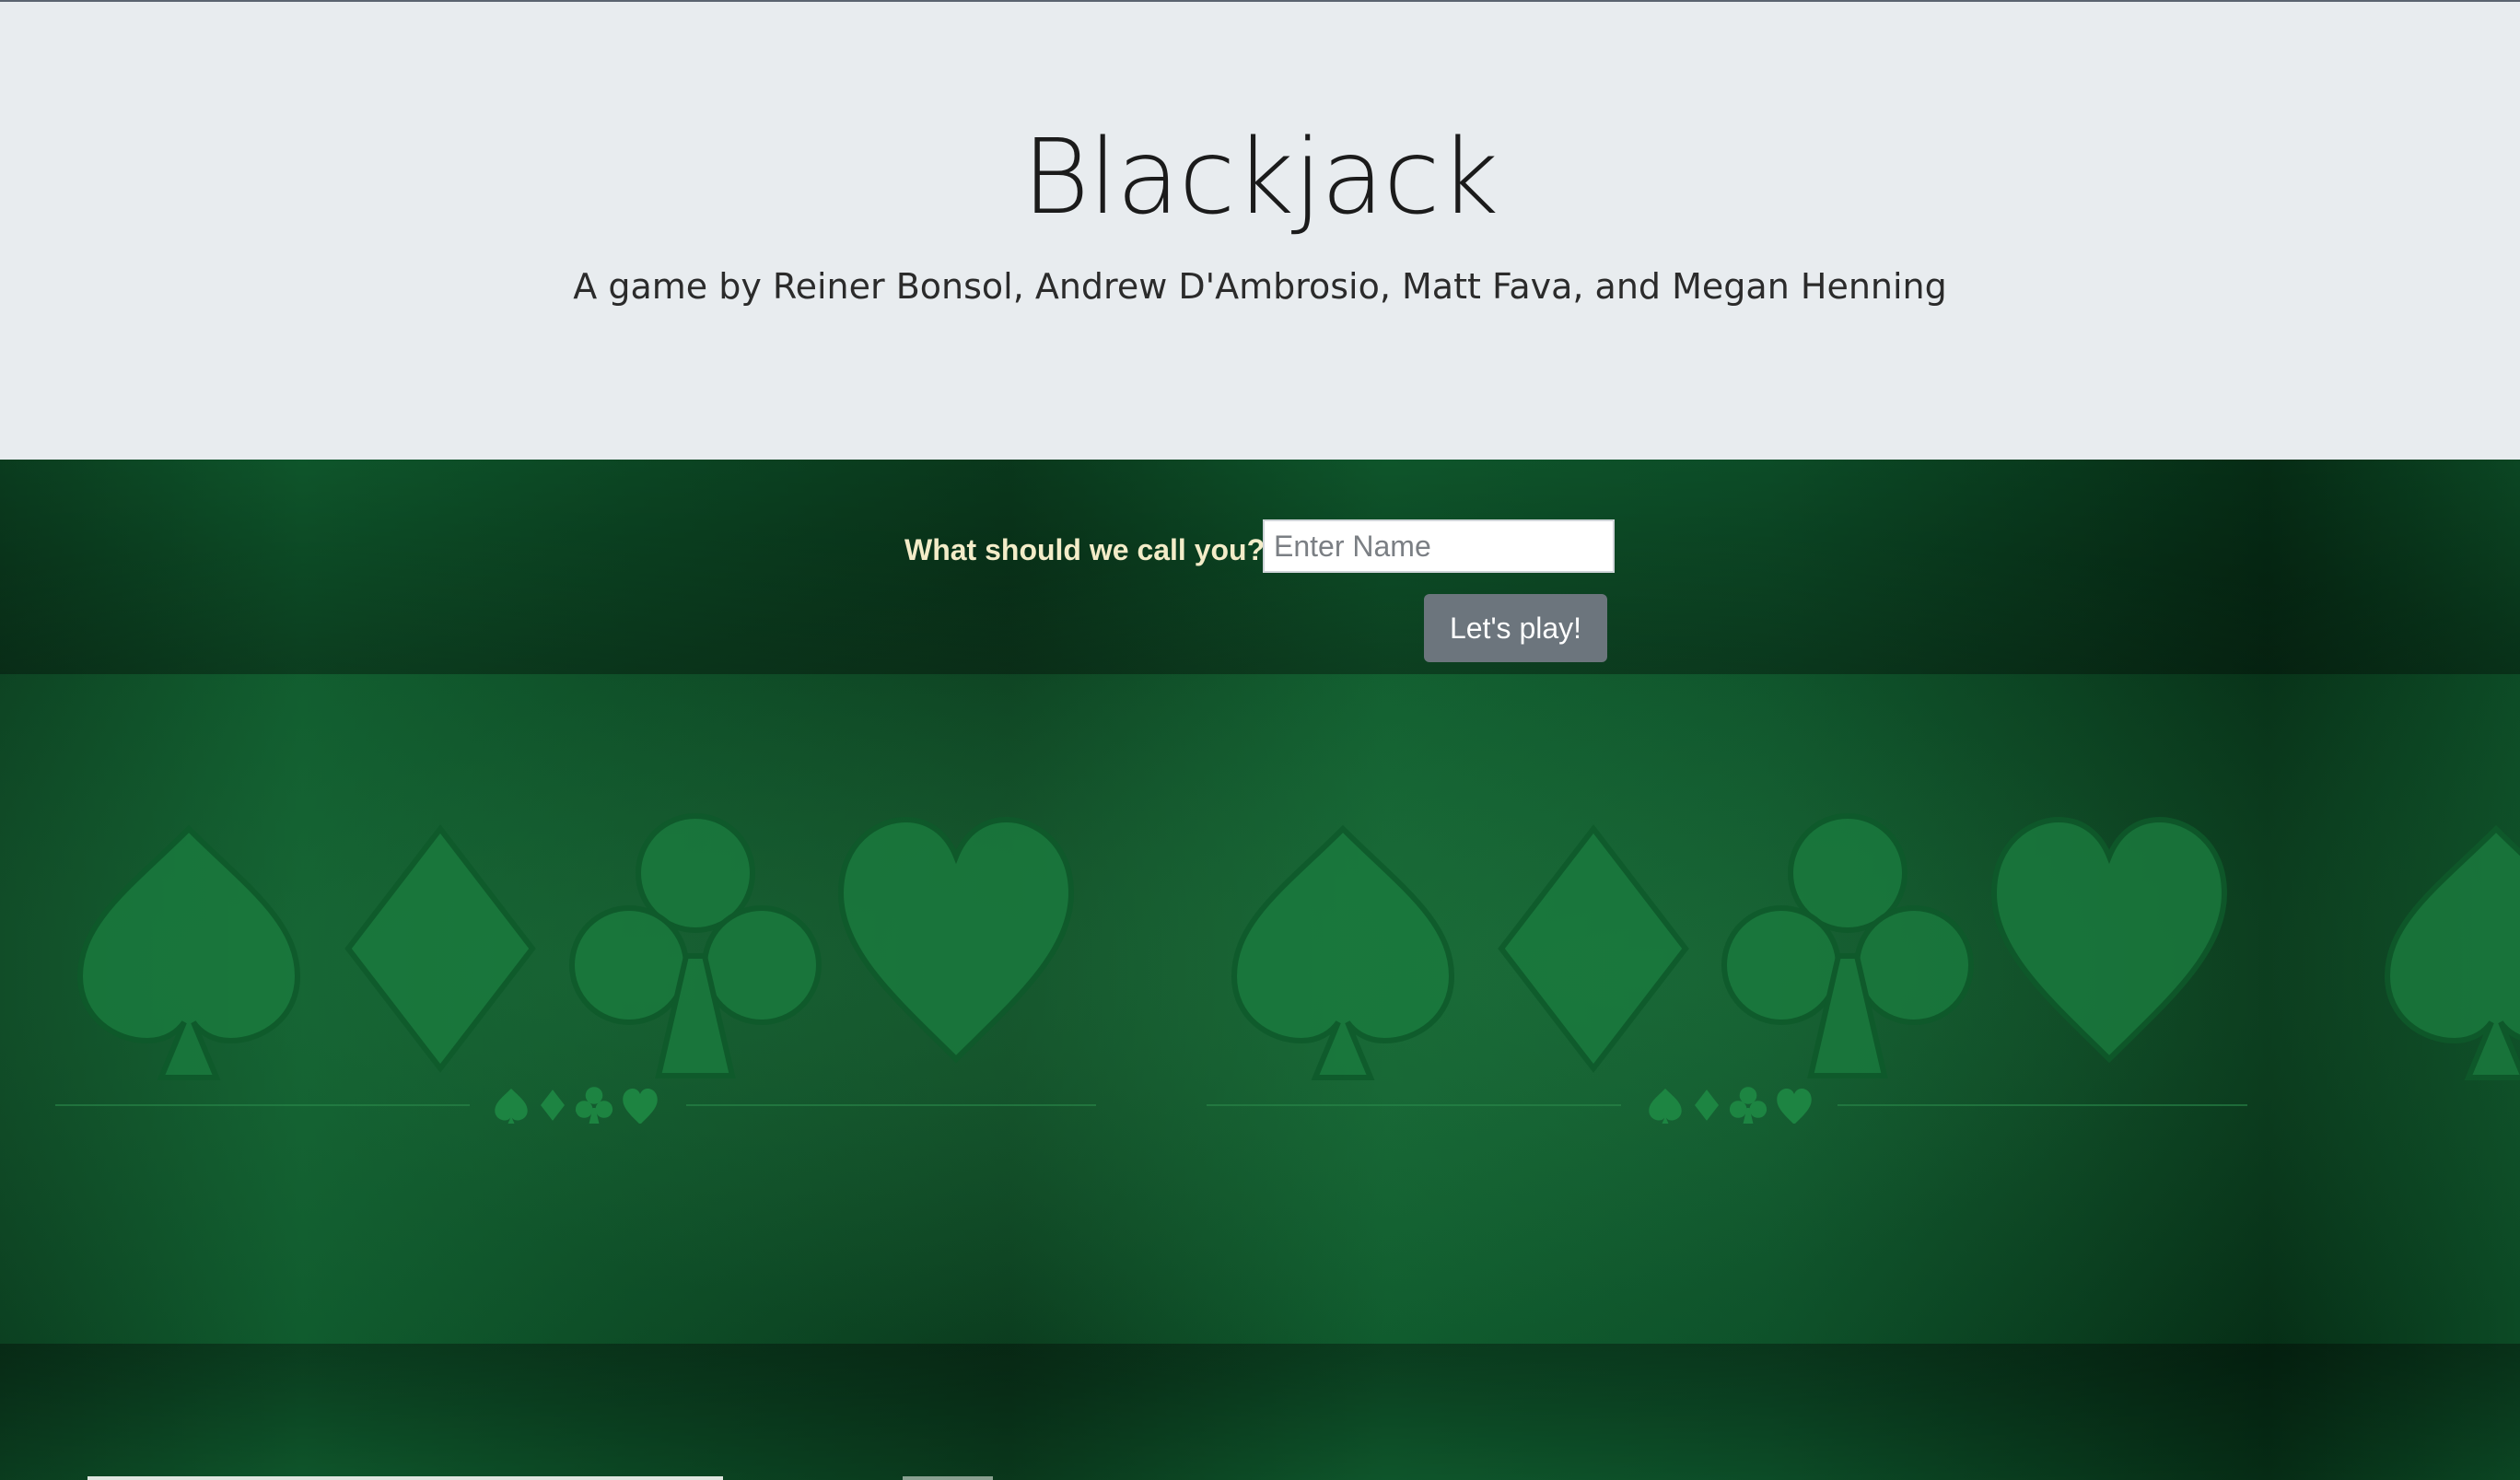  Describe the element at coordinates (1085, 549) in the screenshot. I see `name-label: What should we call you?` at that location.